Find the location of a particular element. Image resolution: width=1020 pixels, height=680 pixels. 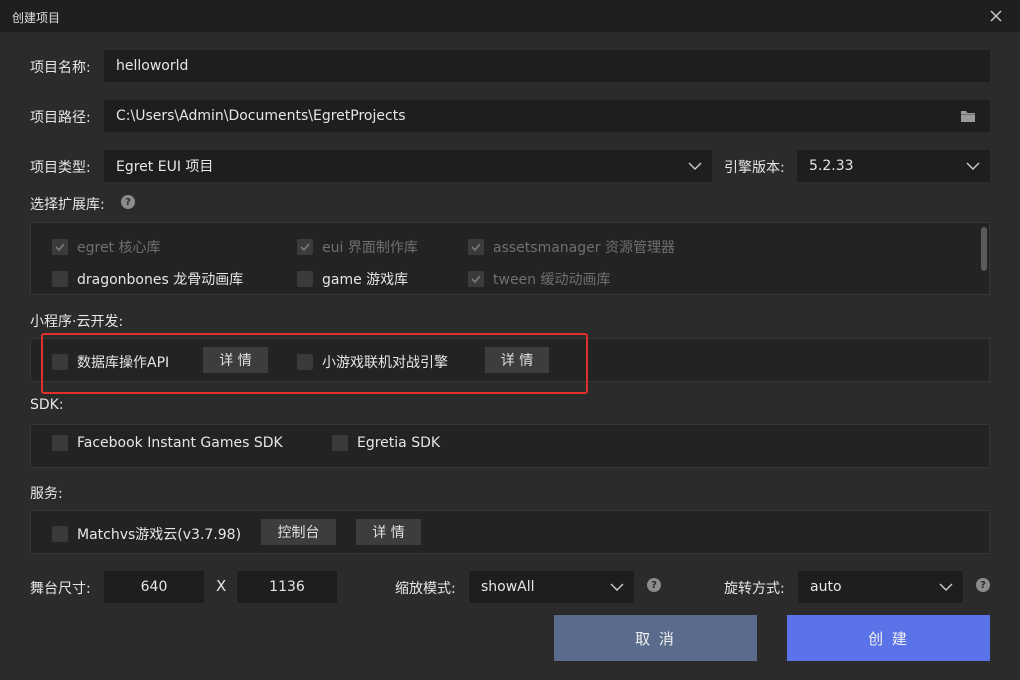

sdk-checkbox-egretia: Egretia SDK is located at coordinates (386, 443).